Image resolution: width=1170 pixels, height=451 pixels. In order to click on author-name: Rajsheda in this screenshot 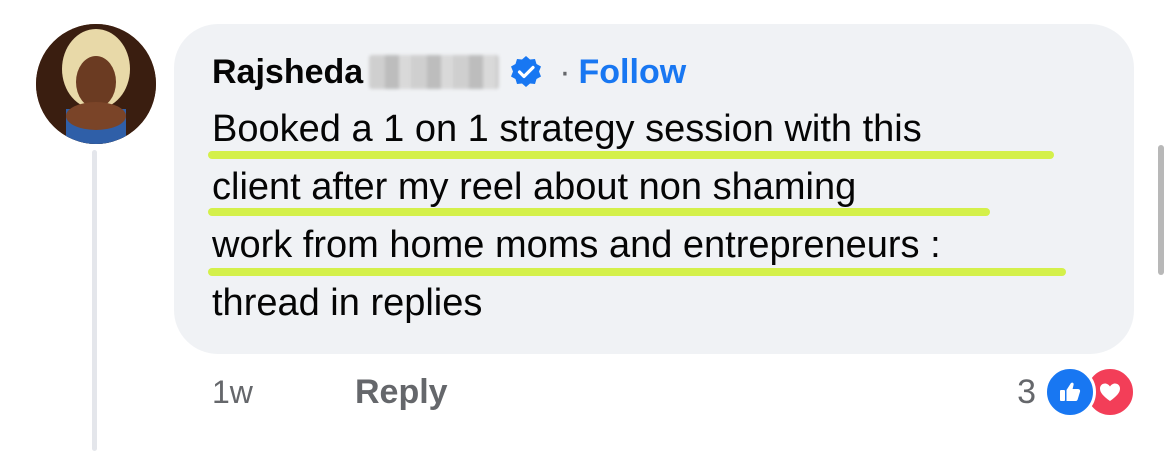, I will do `click(287, 72)`.